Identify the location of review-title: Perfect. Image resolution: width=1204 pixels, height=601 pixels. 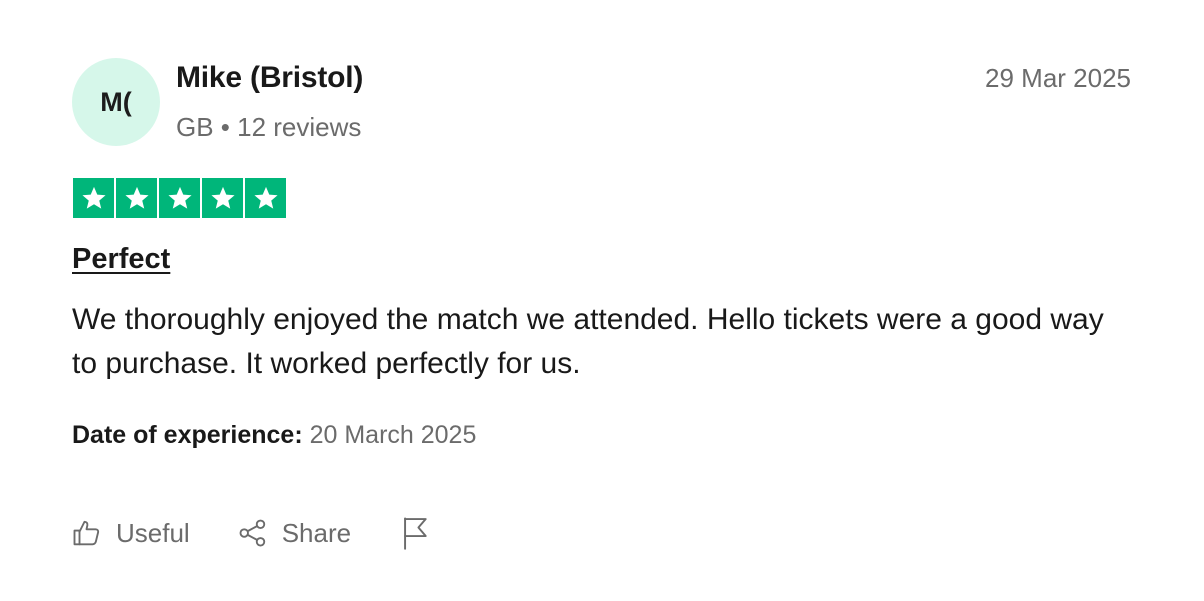
(121, 259).